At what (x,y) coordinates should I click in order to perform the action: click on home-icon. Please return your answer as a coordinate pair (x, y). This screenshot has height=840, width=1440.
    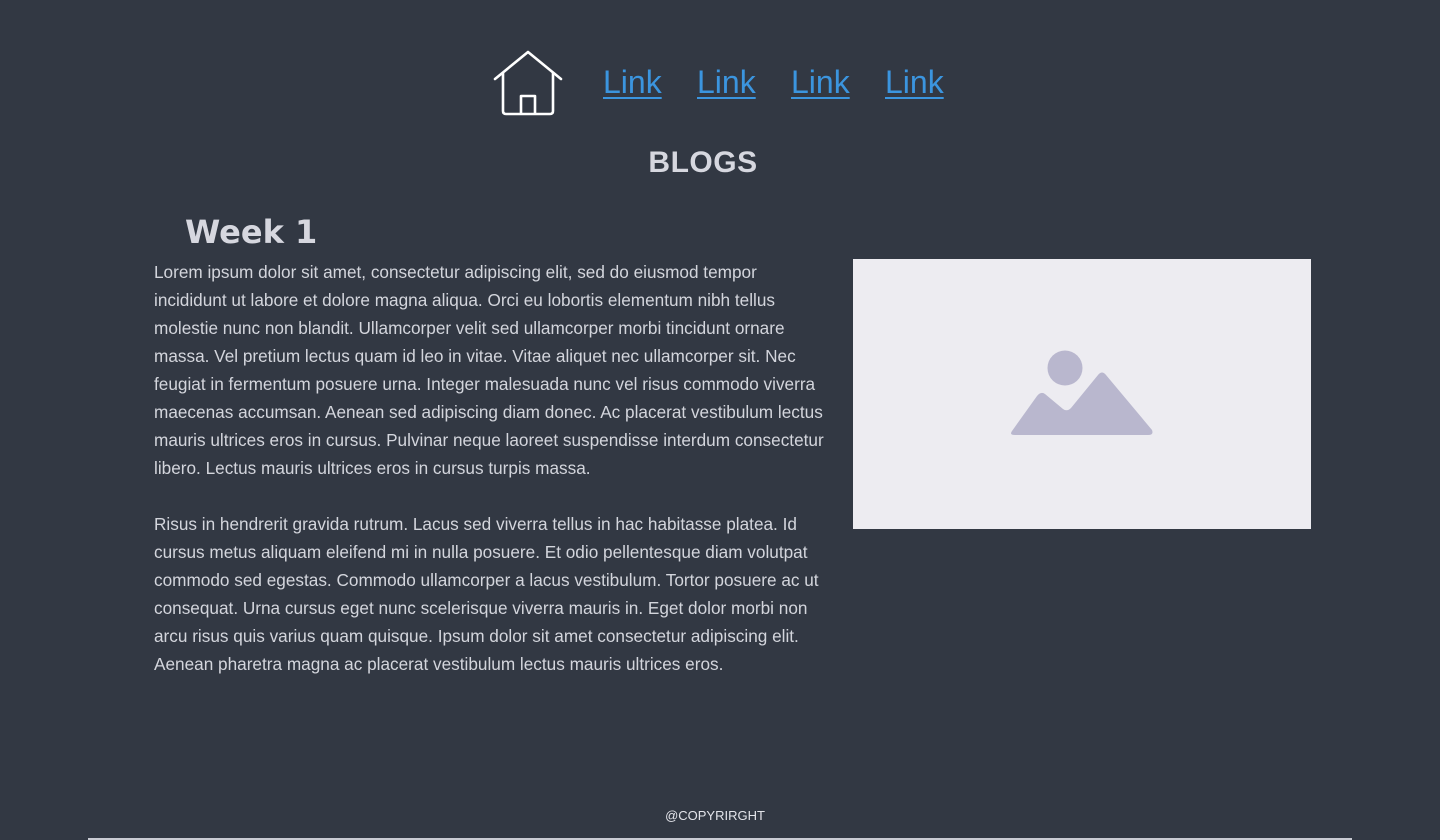
    Looking at the image, I should click on (528, 84).